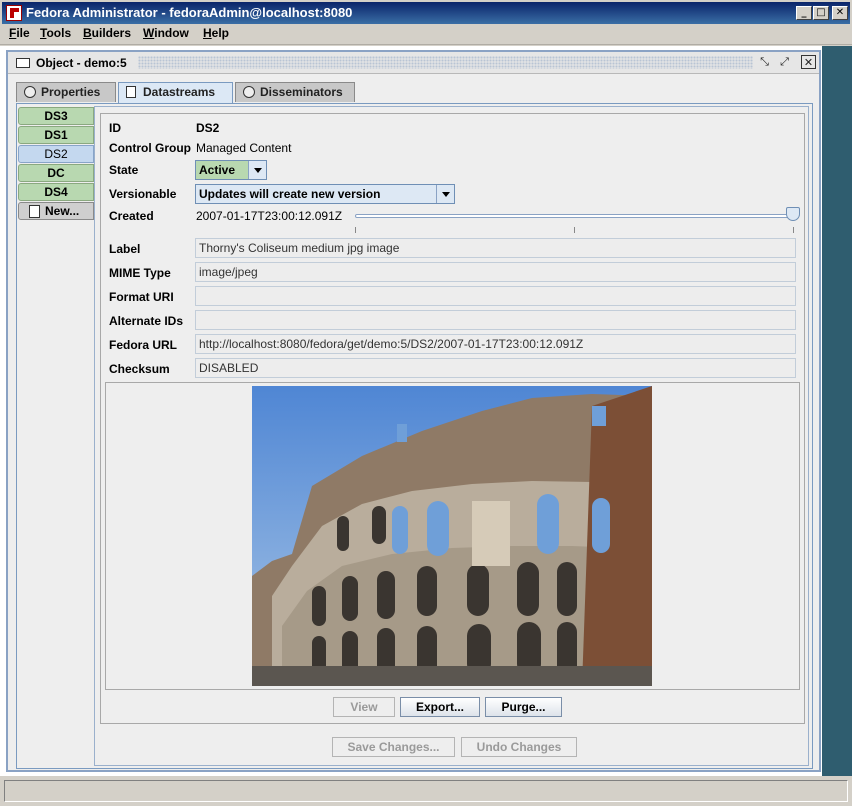 The height and width of the screenshot is (806, 852). Describe the element at coordinates (141, 297) in the screenshot. I see `format-uri-label: Format URI` at that location.